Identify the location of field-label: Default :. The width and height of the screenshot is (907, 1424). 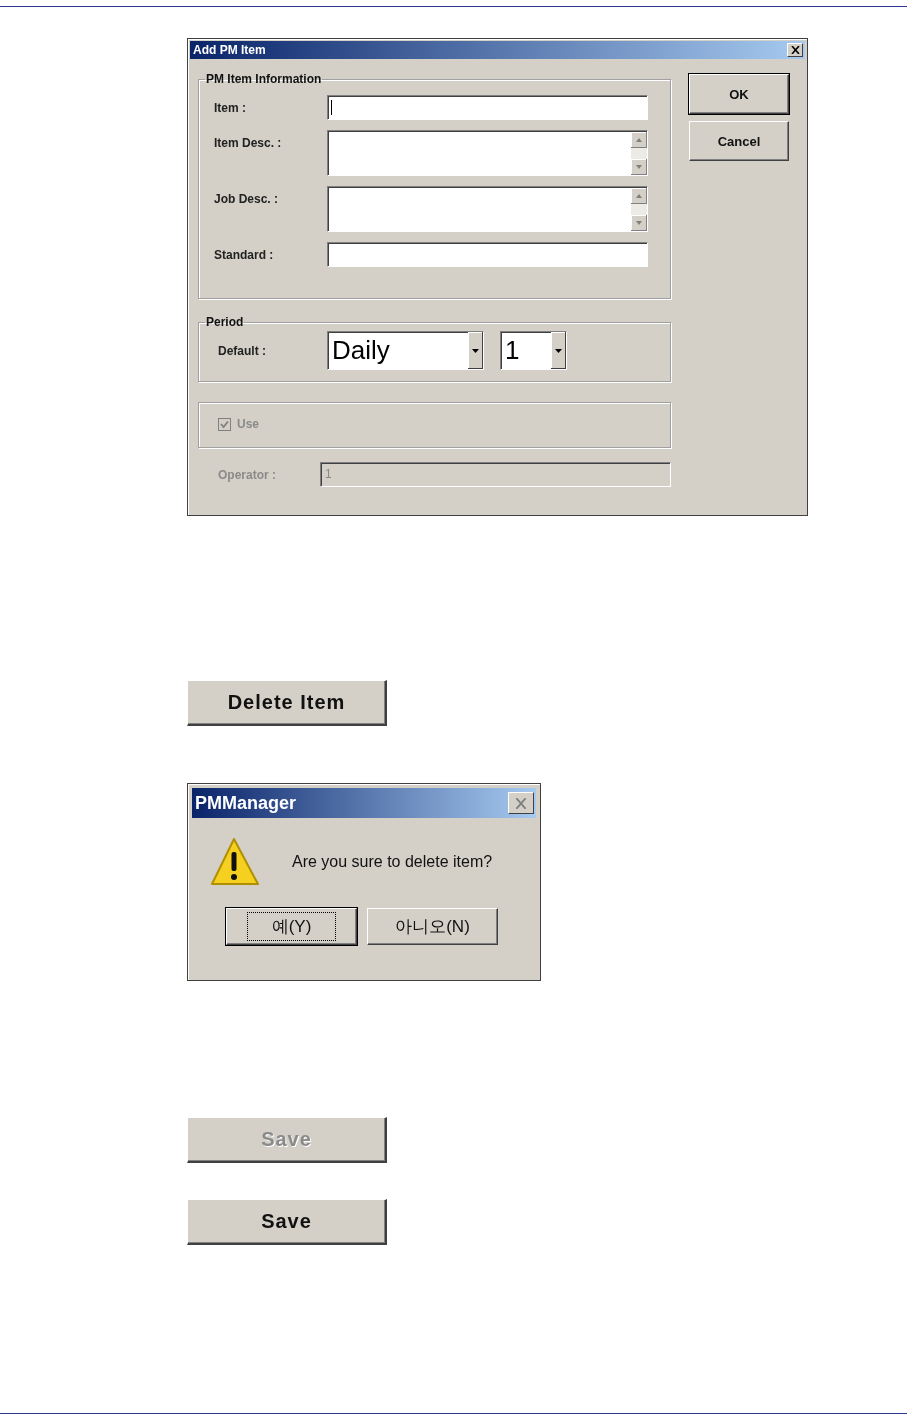
(242, 350).